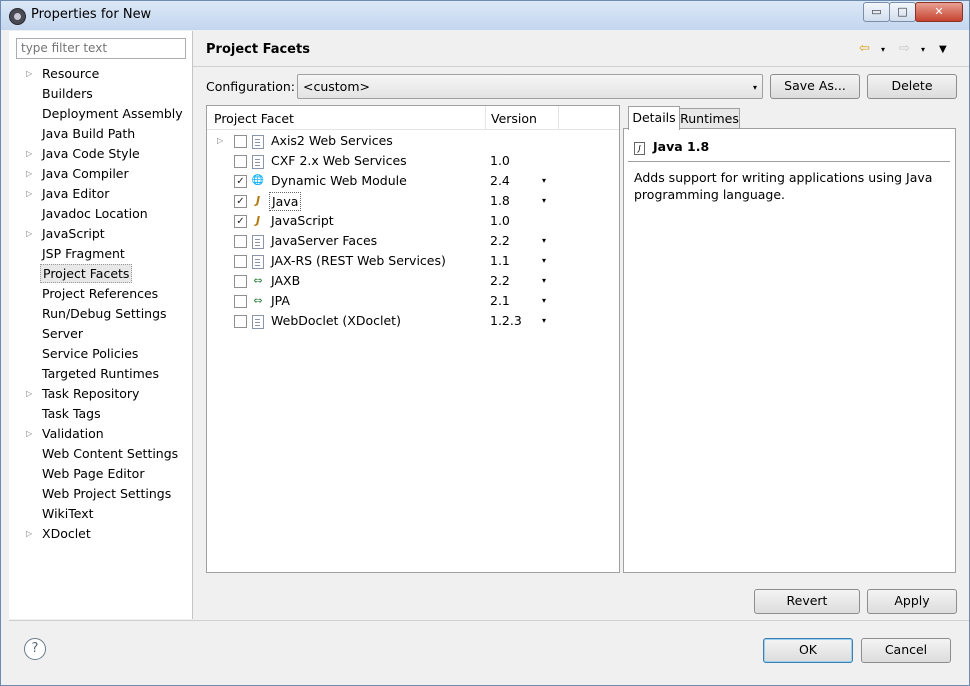 This screenshot has width=970, height=686. Describe the element at coordinates (35, 649) in the screenshot. I see `help-icon: ?` at that location.